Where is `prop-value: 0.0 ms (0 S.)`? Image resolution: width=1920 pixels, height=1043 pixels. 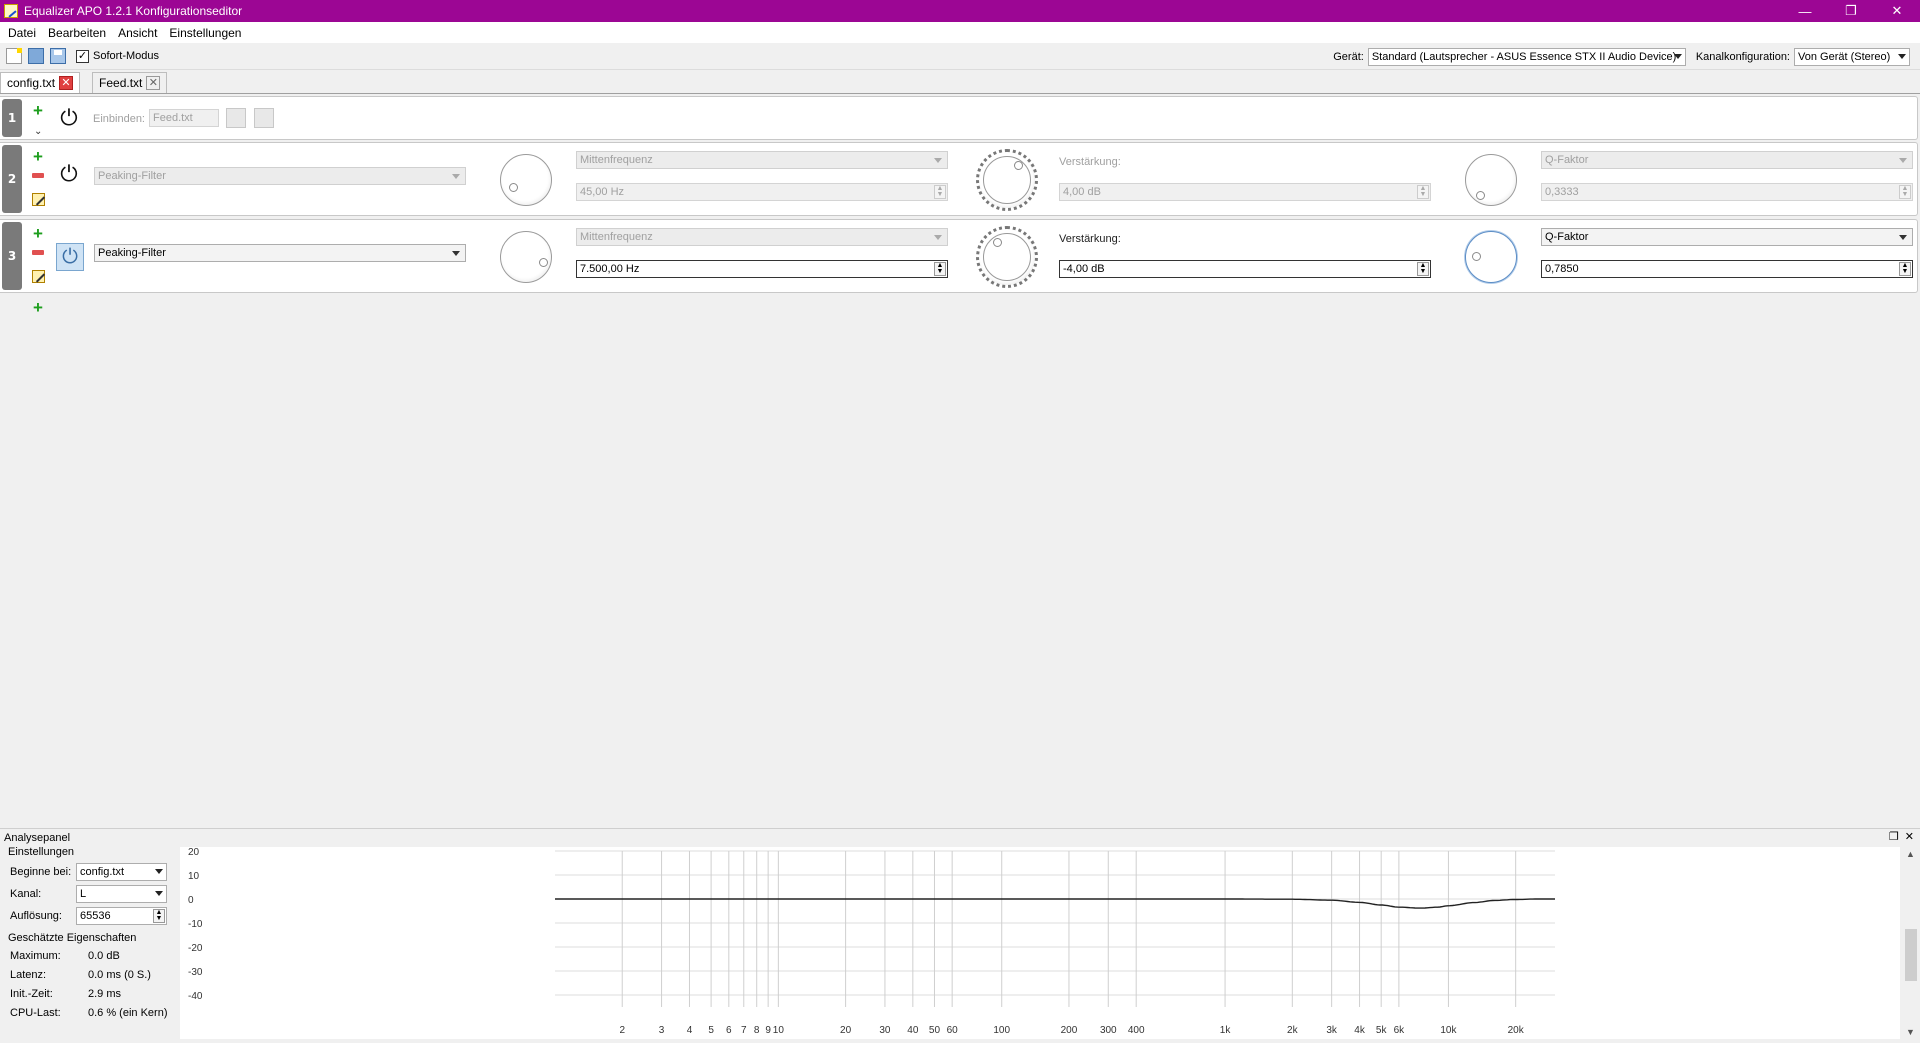
prop-value: 0.0 ms (0 S.) is located at coordinates (119, 975).